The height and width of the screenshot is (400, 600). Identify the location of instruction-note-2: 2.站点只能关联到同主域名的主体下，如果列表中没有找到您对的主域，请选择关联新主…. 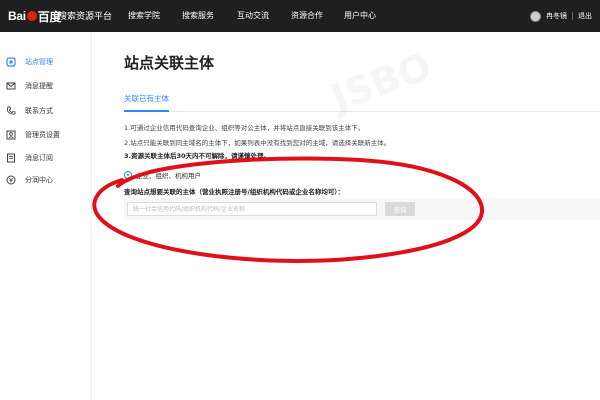
(257, 143).